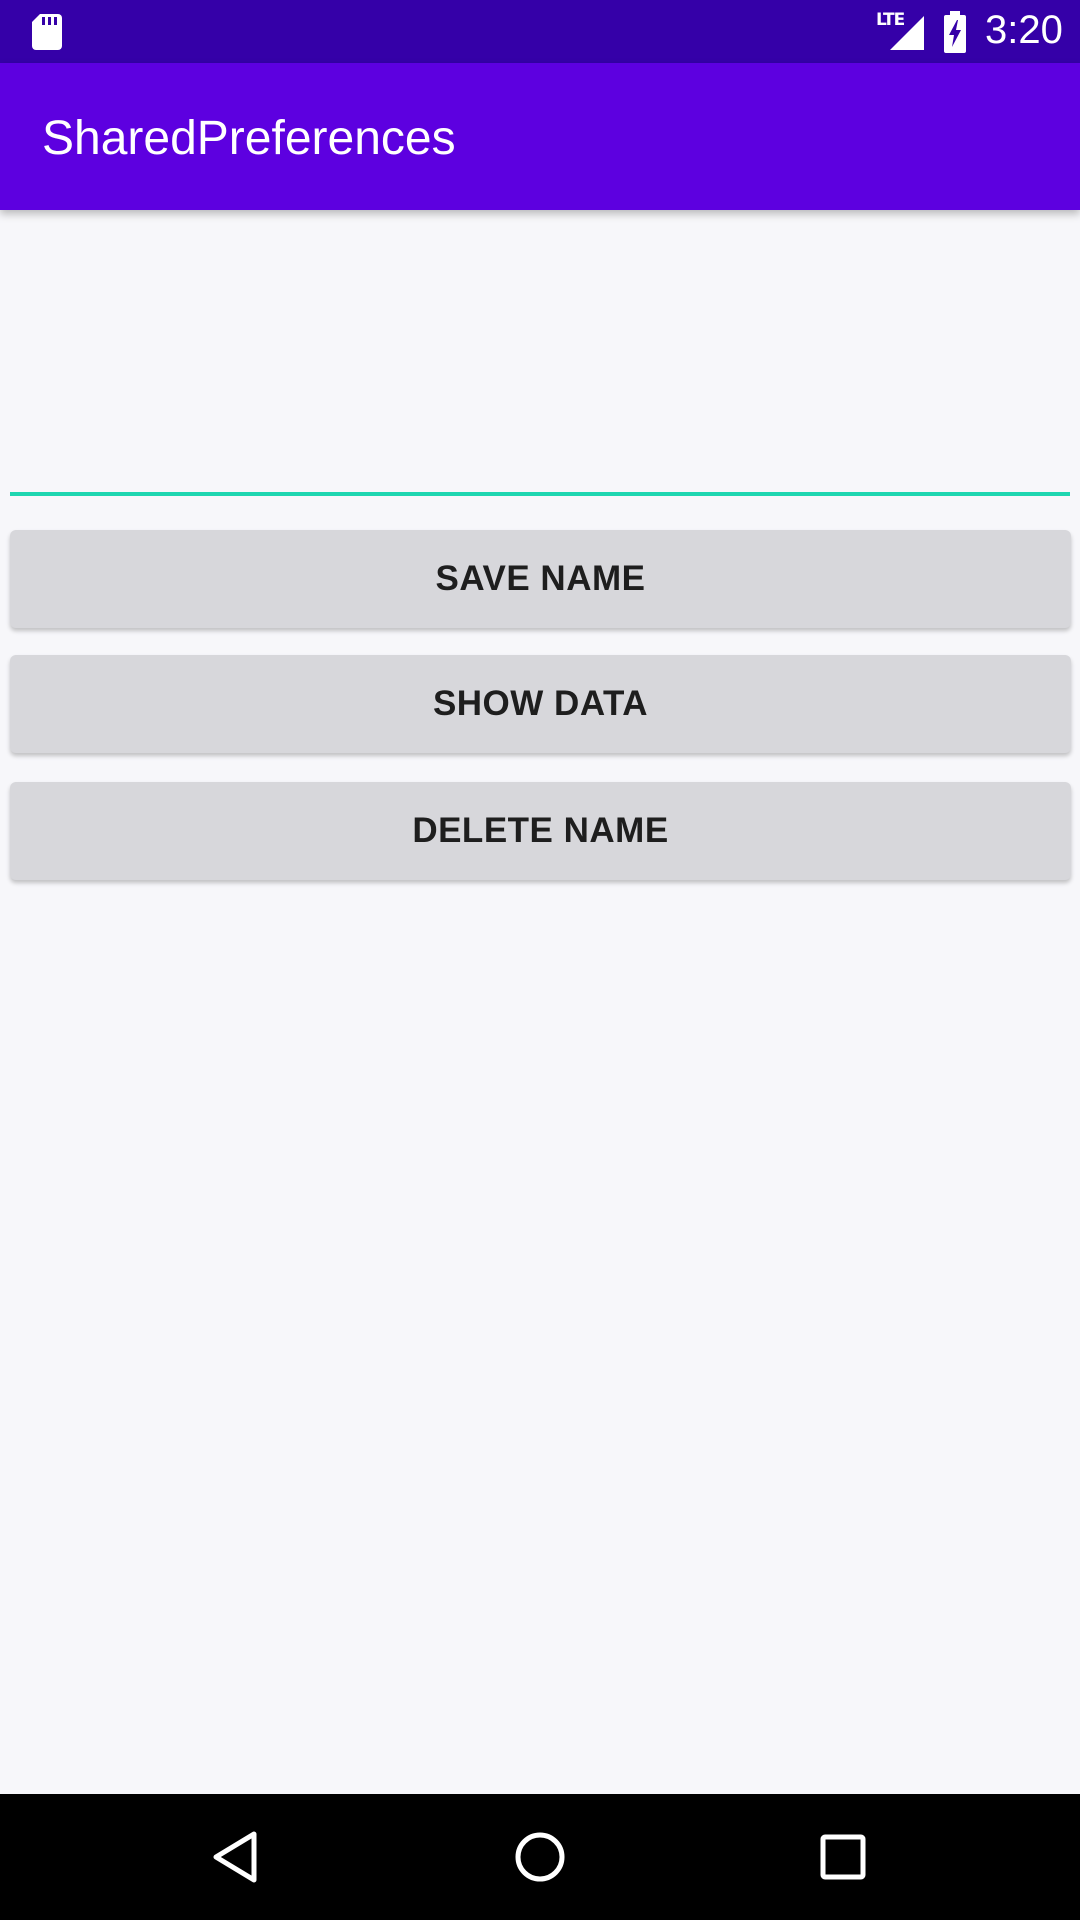 Image resolution: width=1080 pixels, height=1920 pixels. I want to click on status-bar: LTE 3:20, so click(540, 31).